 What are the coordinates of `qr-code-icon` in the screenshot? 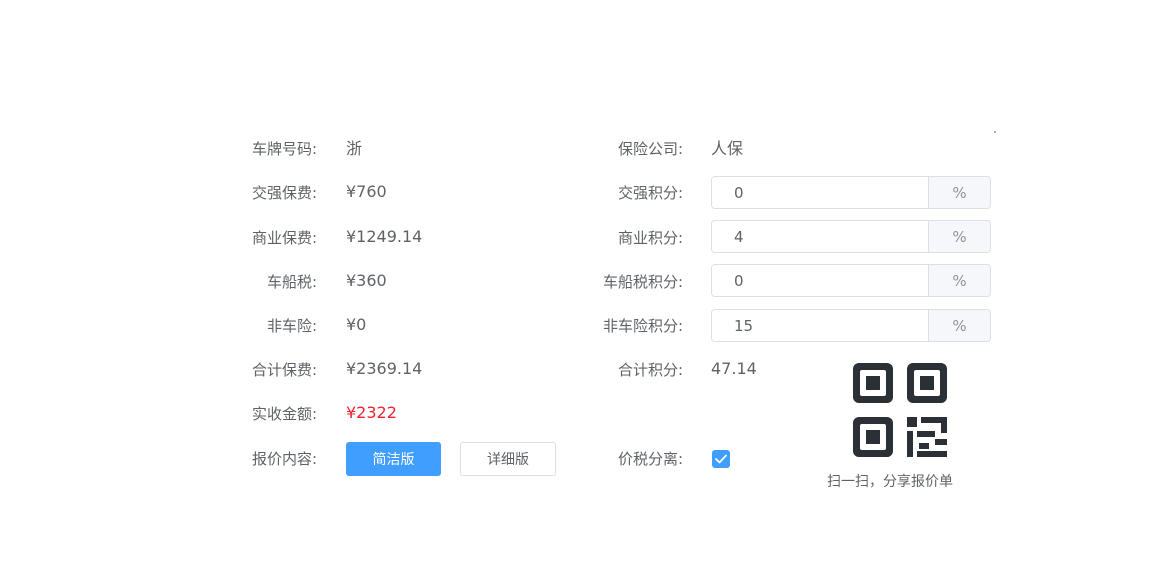 It's located at (900, 410).